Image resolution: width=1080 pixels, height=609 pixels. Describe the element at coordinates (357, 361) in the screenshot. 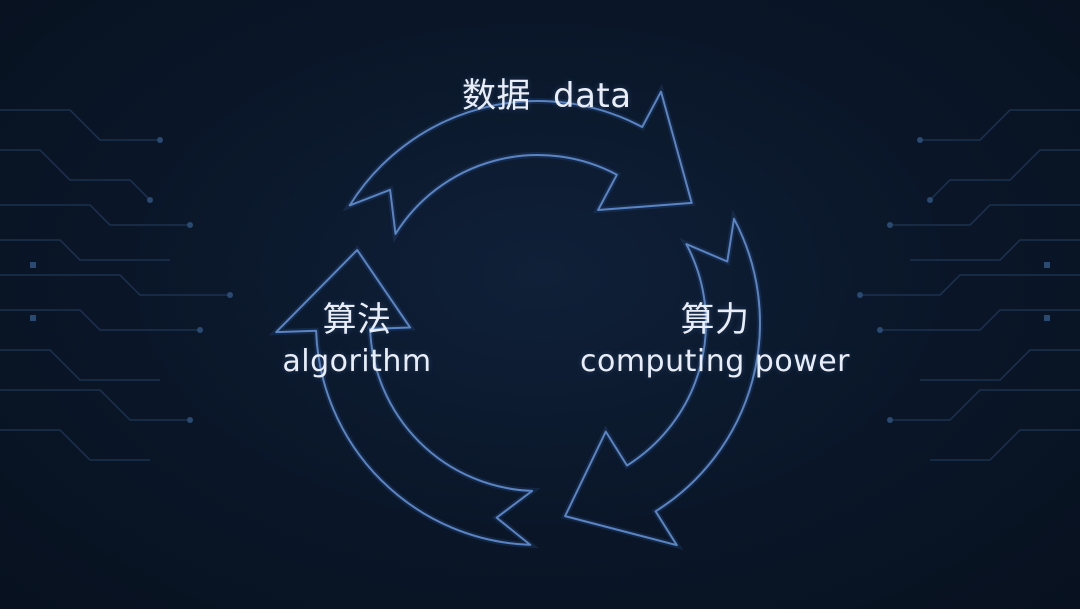

I see `node-algorithm-en: algorithm` at that location.